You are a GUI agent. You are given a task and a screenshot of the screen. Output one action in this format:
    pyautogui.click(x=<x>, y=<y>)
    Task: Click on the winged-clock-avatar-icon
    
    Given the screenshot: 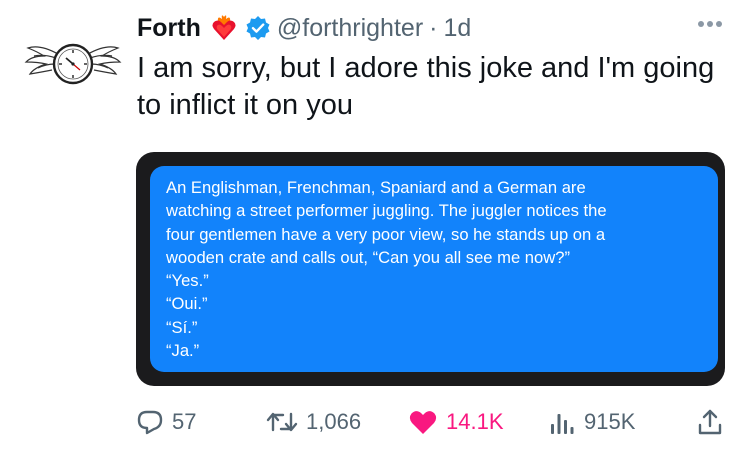 What is the action you would take?
    pyautogui.click(x=73, y=64)
    